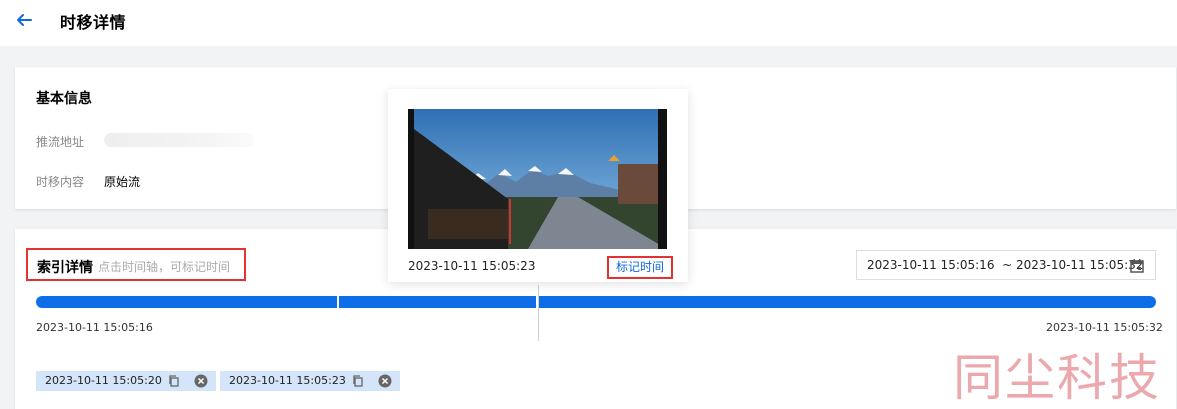 The image size is (1177, 409). Describe the element at coordinates (164, 267) in the screenshot. I see `index-hint: 点击时间轴，可标记时间` at that location.